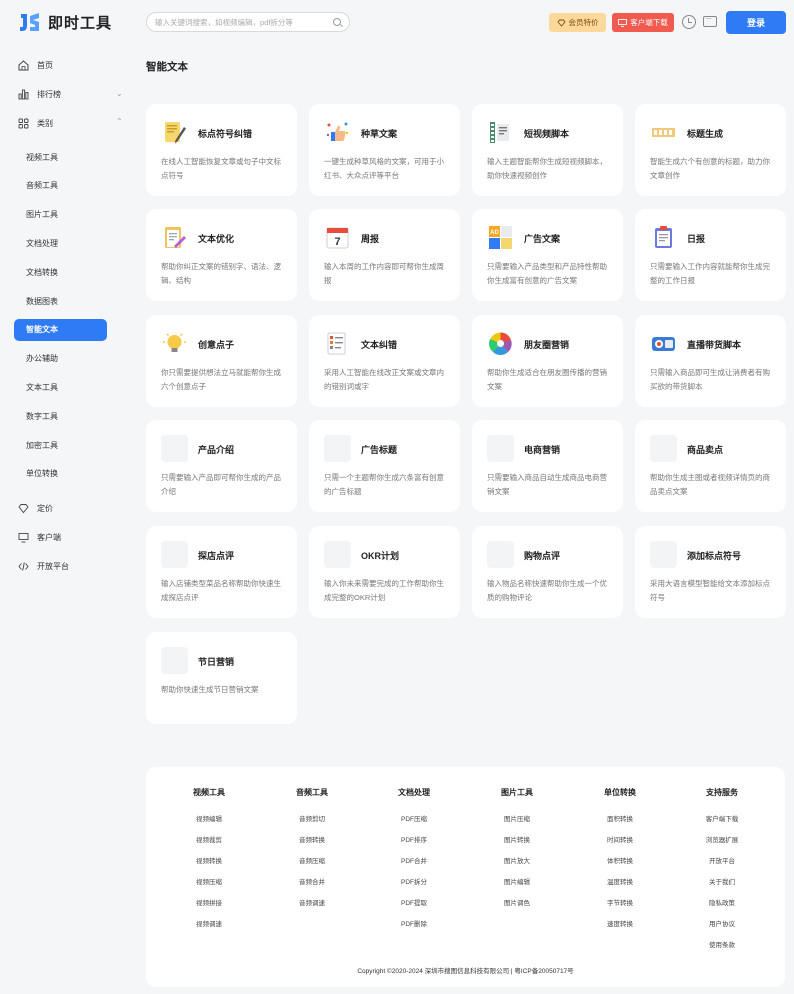  Describe the element at coordinates (620, 840) in the screenshot. I see `footer-link: 时间转换` at that location.